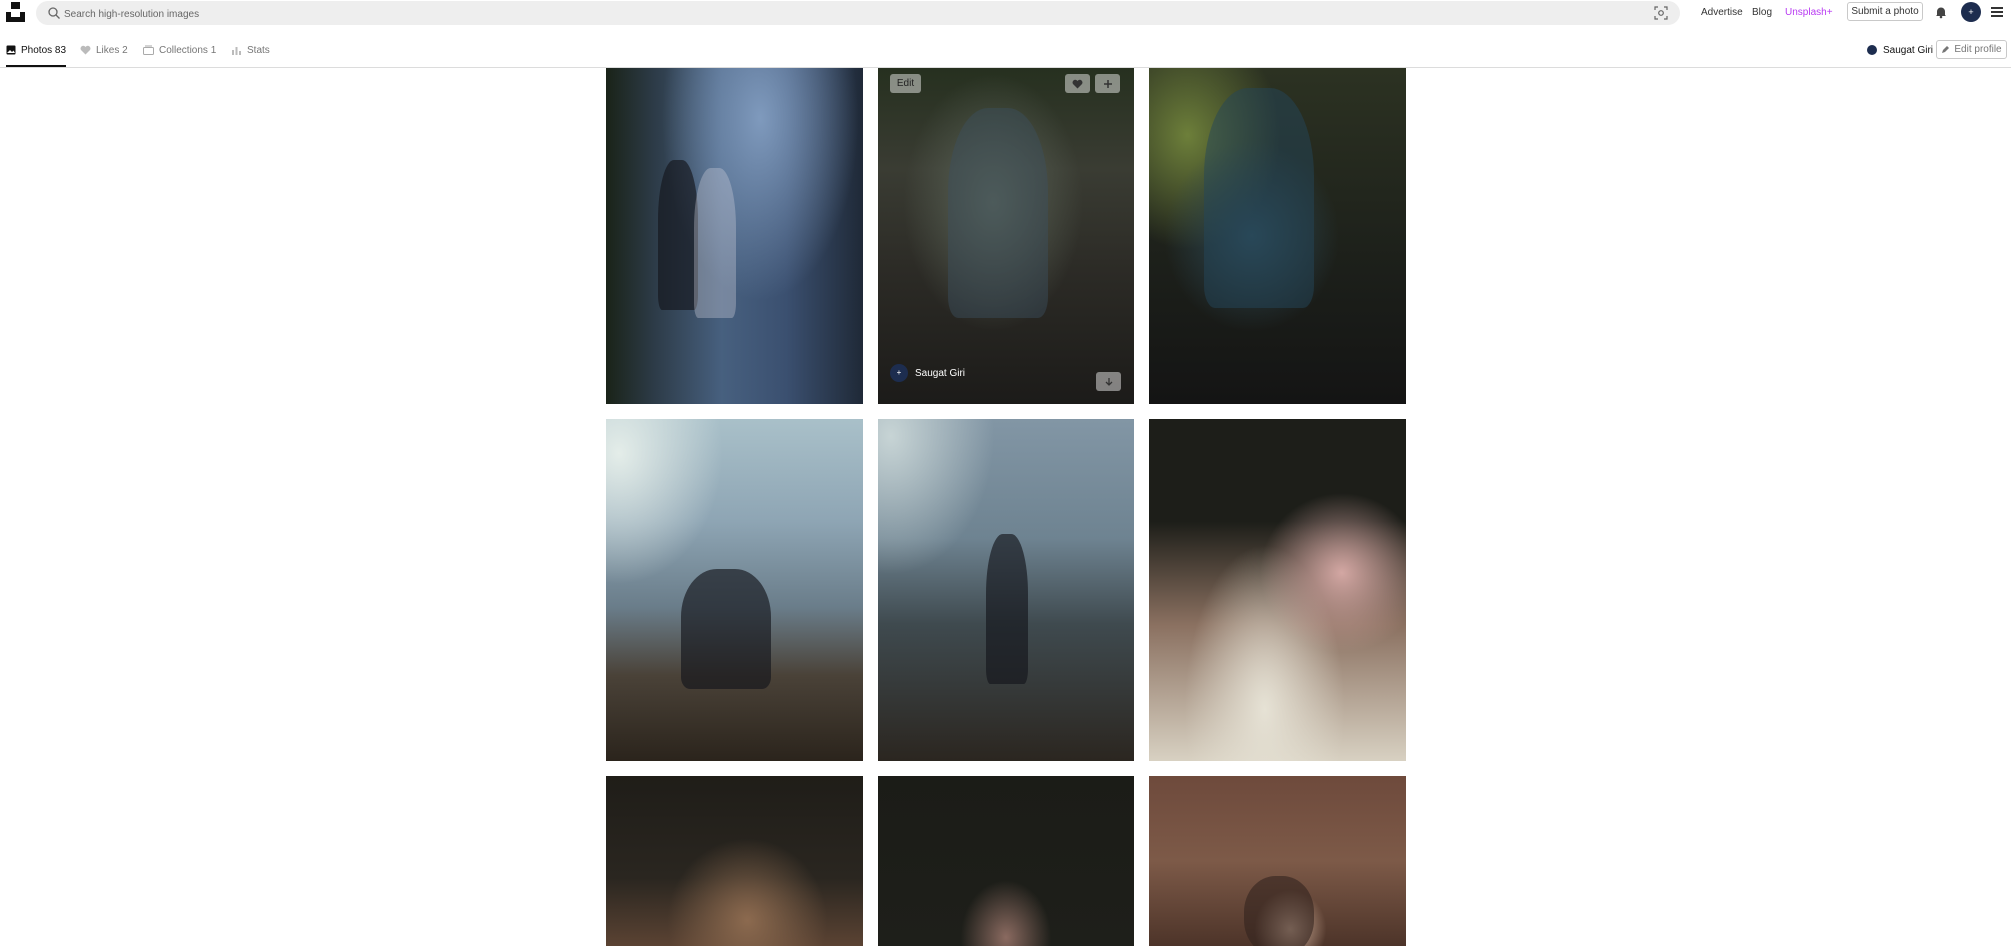  I want to click on tab-likes: Likes 2, so click(104, 55).